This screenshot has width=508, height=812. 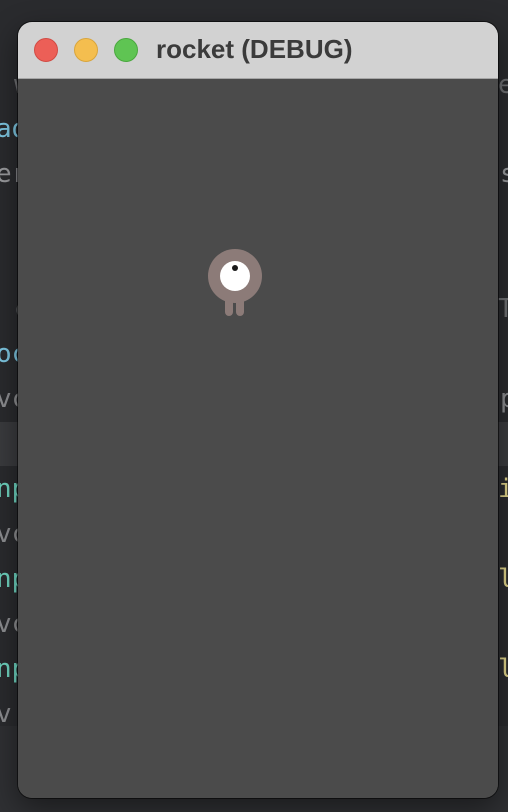 What do you see at coordinates (504, 399) in the screenshot?
I see `editor-line-right: p` at bounding box center [504, 399].